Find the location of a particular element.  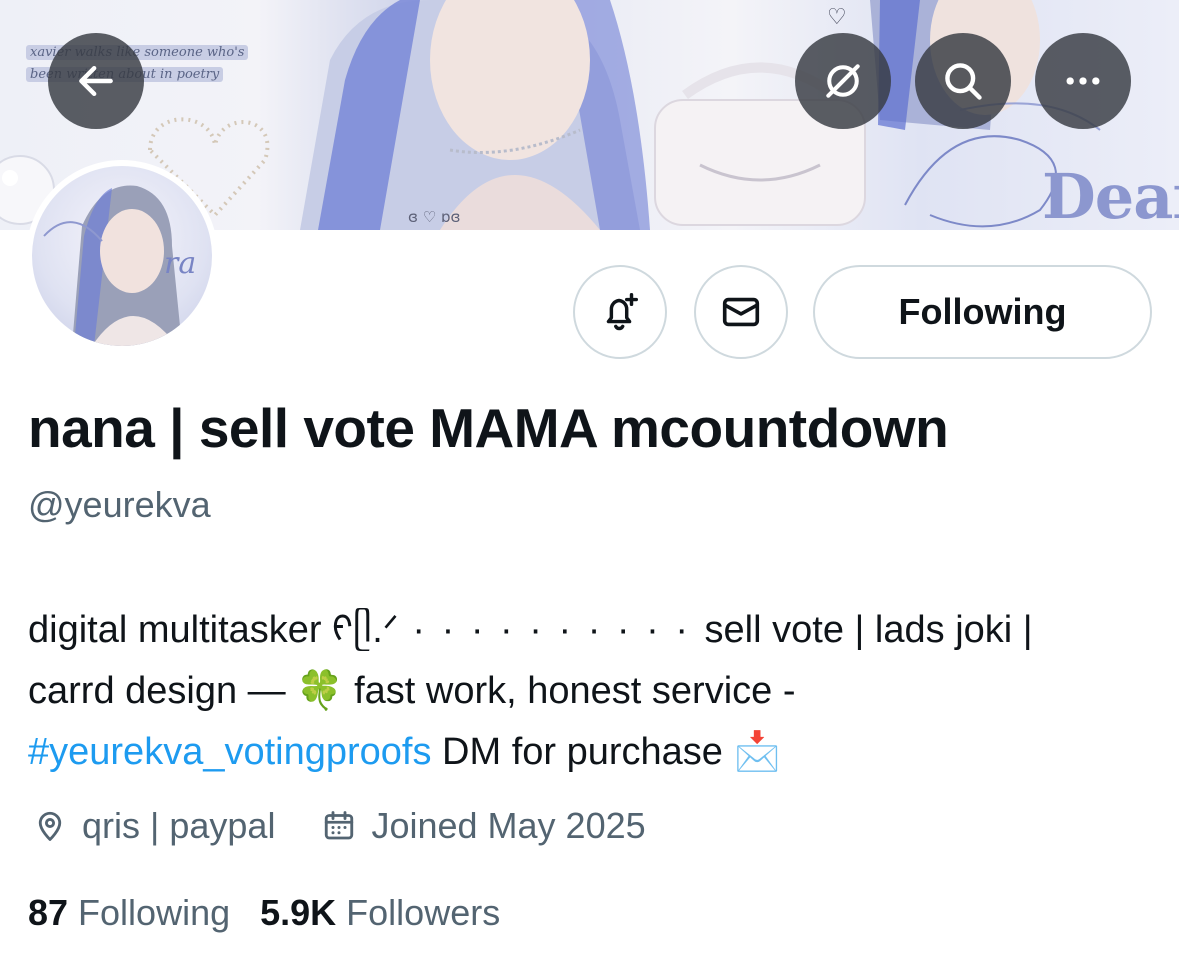

envelope-icon is located at coordinates (741, 312).